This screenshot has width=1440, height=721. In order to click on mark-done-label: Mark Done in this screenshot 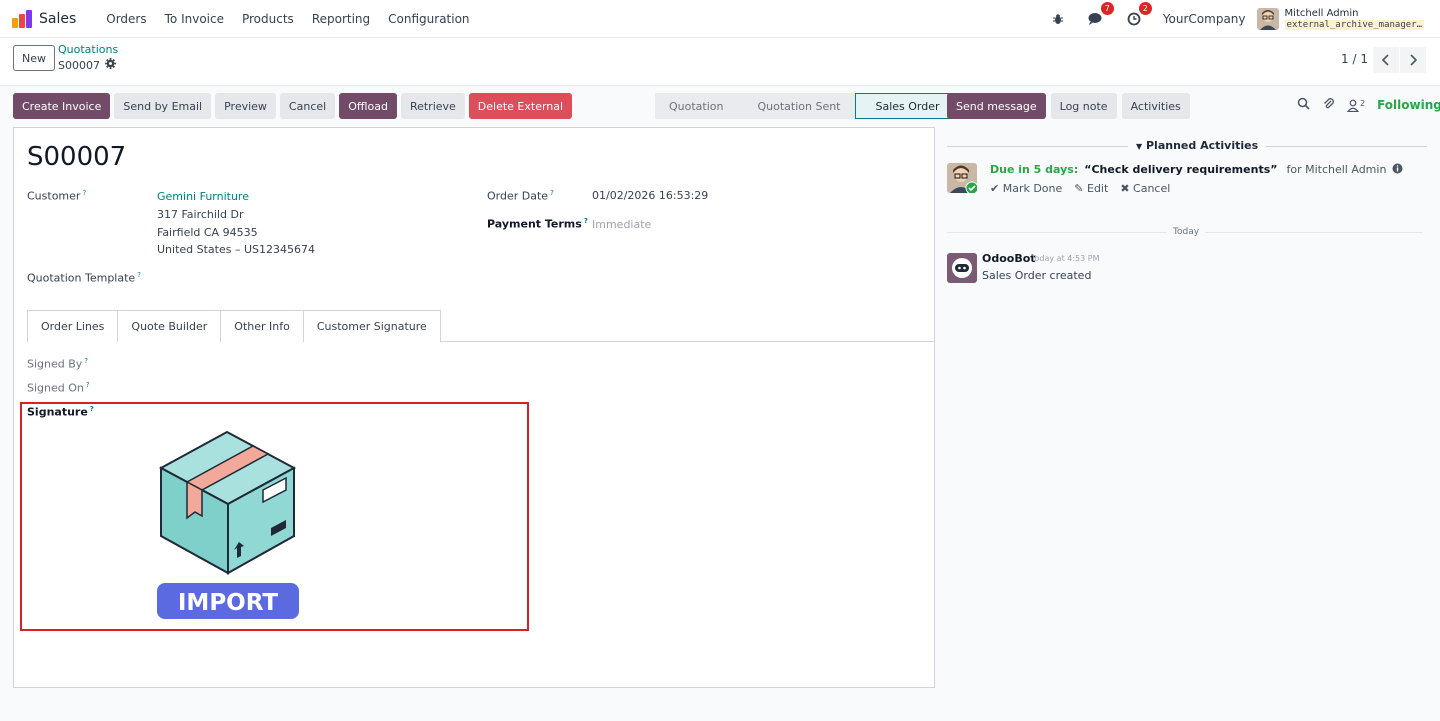, I will do `click(1032, 188)`.